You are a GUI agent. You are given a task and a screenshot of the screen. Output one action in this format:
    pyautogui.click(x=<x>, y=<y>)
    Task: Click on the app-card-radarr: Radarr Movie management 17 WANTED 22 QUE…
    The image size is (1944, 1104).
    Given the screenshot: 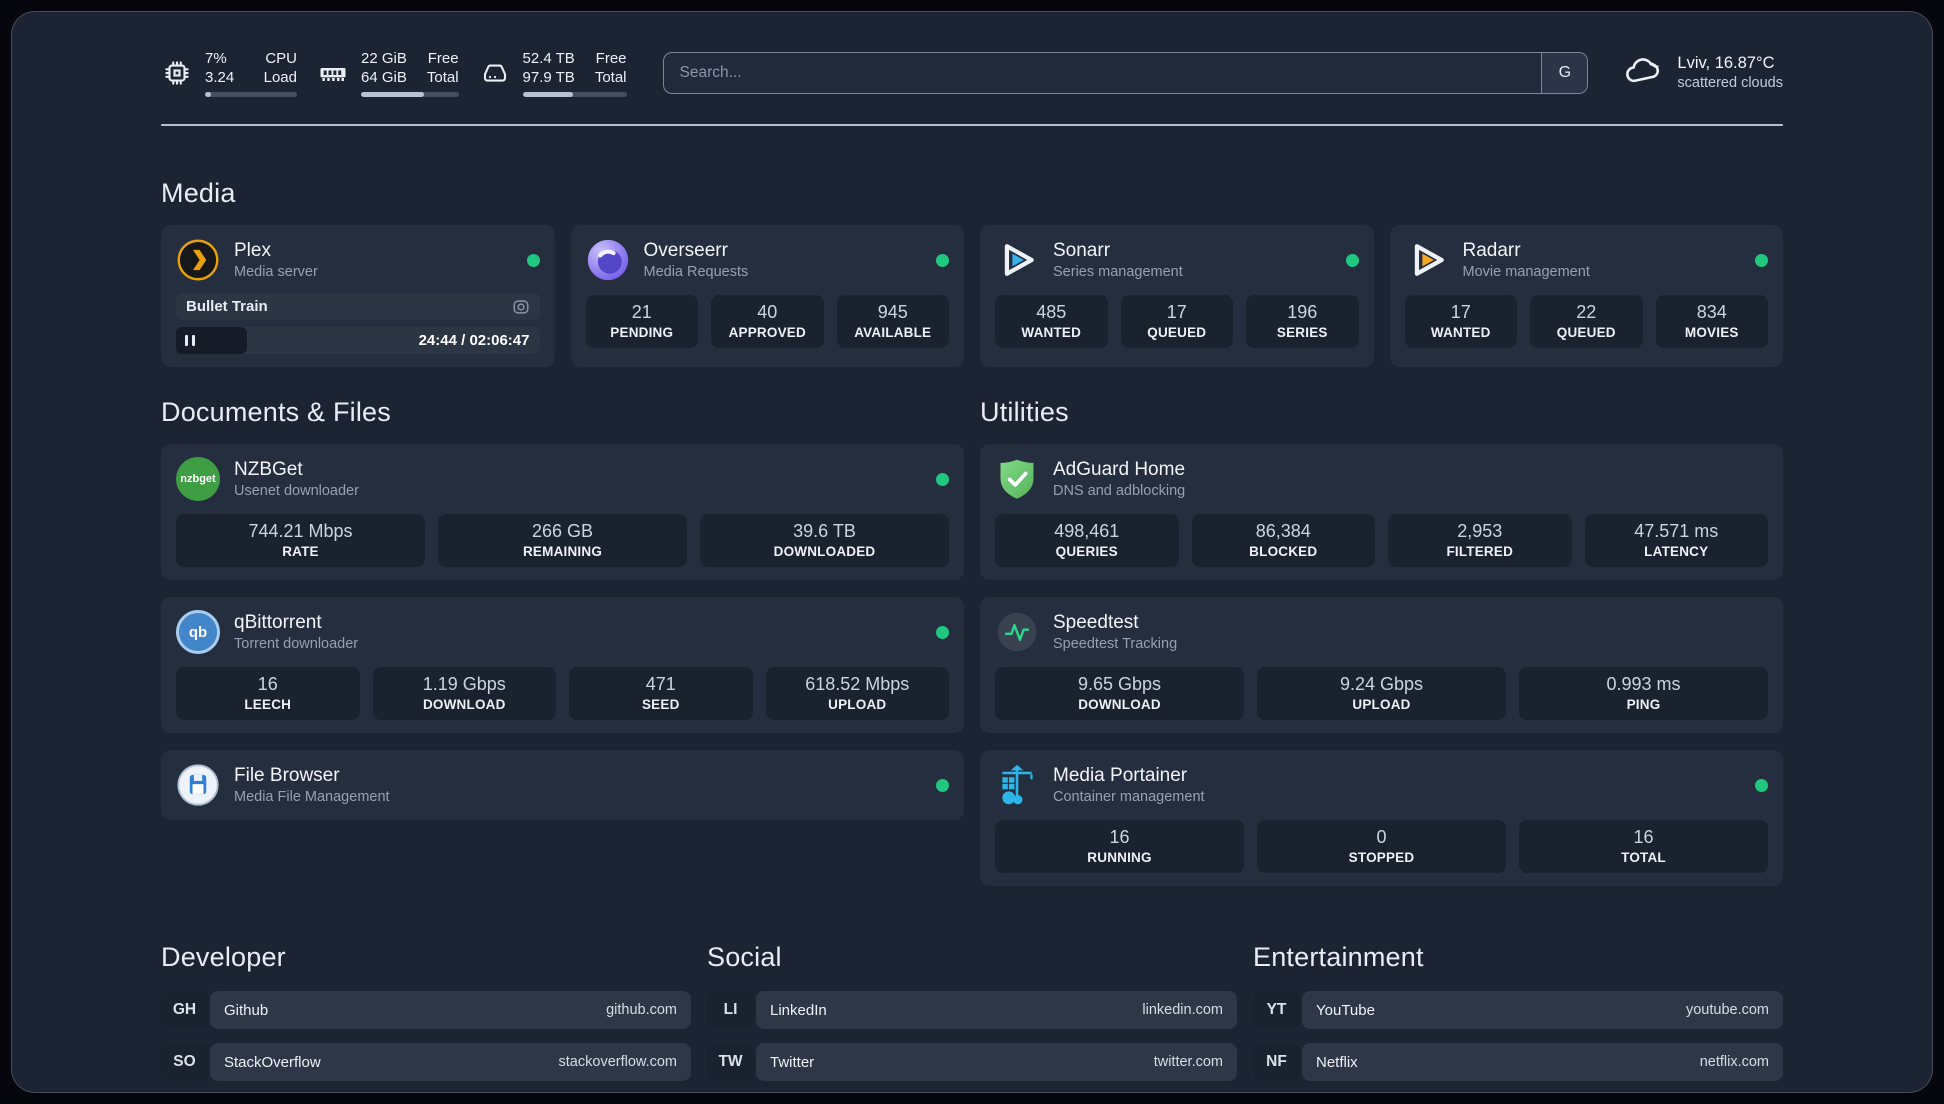 What is the action you would take?
    pyautogui.click(x=1586, y=296)
    